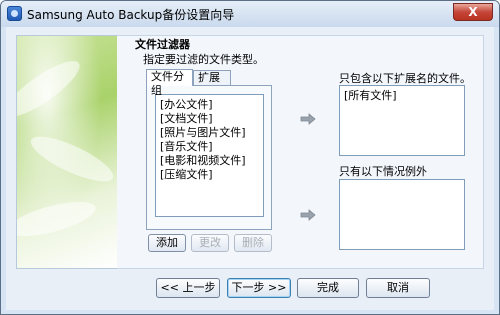 The height and width of the screenshot is (315, 500). What do you see at coordinates (203, 160) in the screenshot?
I see `list-item: [电影和视频文件]` at bounding box center [203, 160].